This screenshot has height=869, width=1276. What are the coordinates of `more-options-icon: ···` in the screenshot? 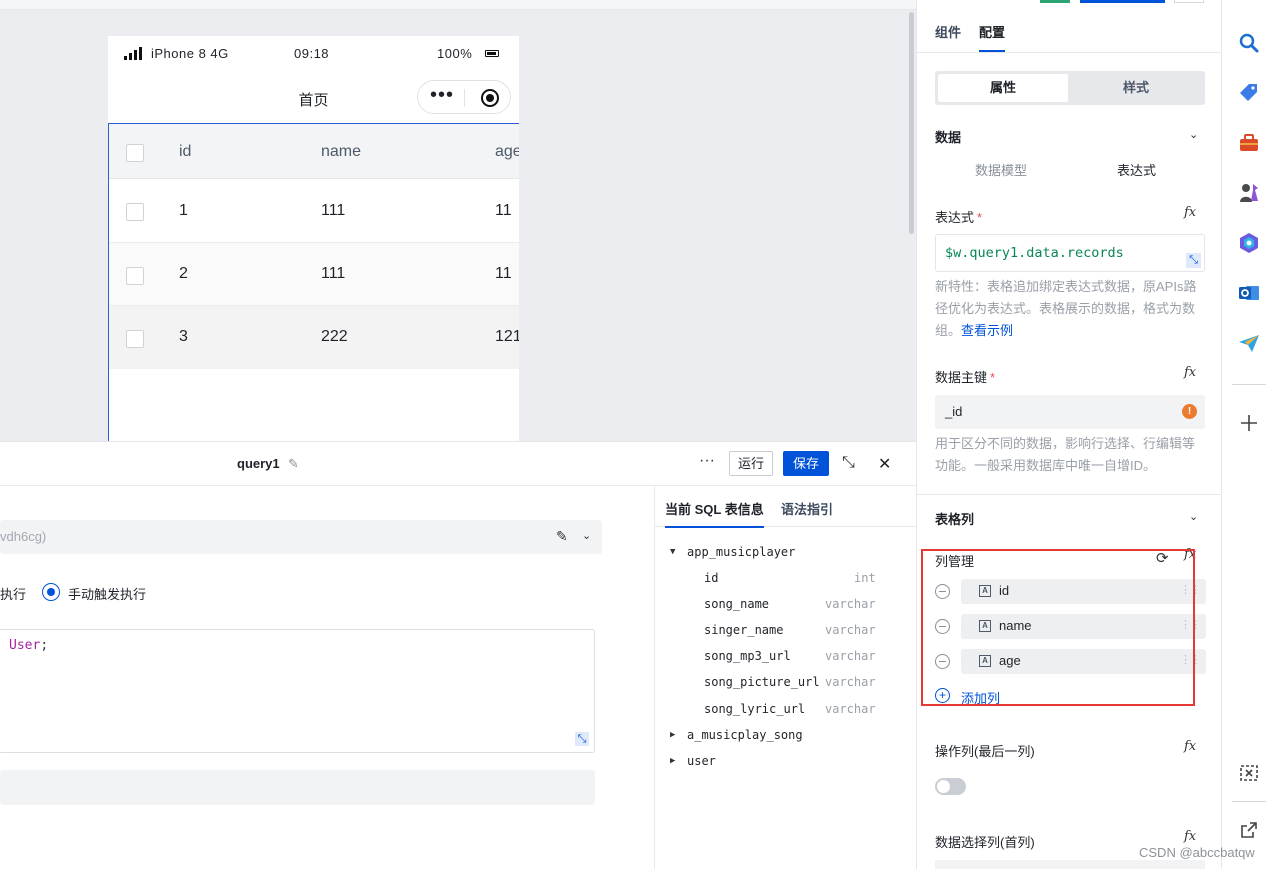 It's located at (707, 461).